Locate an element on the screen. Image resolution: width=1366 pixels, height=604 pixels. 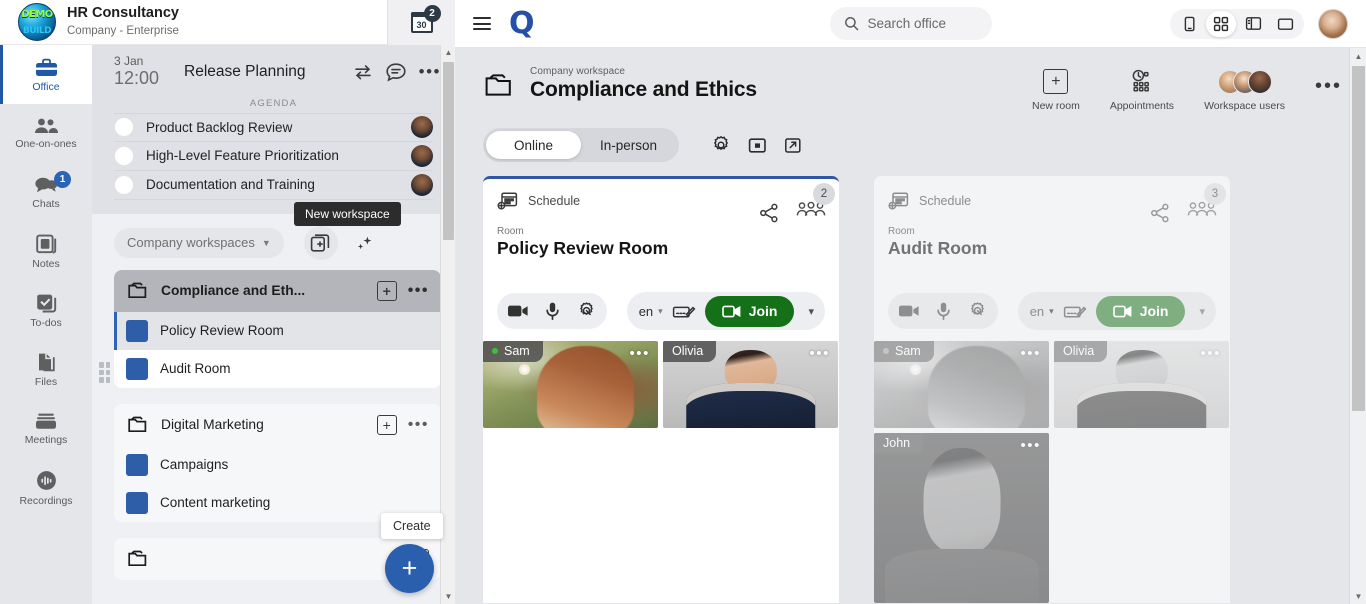
room-card-toolbar: en ▾ Join ▾ is located at coordinates (661, 312).